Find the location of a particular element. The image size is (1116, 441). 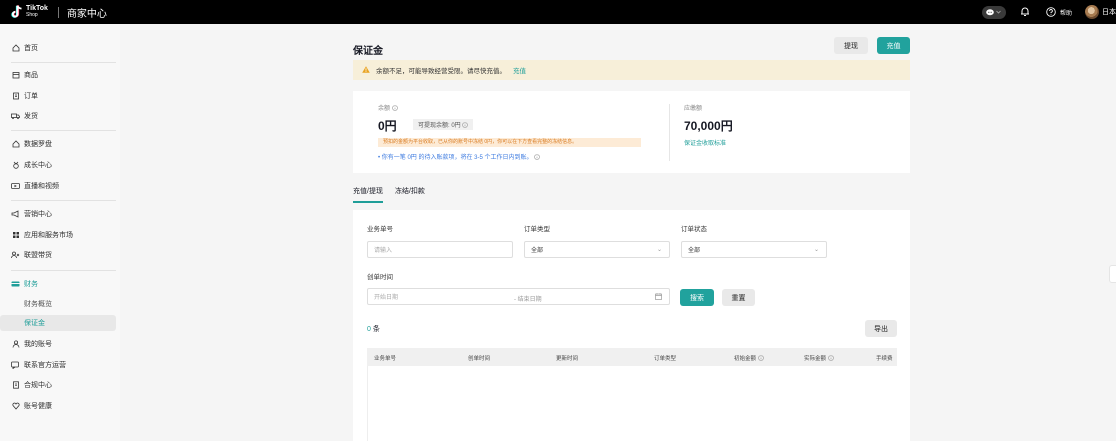

sidebar-item-finance: 财务 is located at coordinates (58, 284).